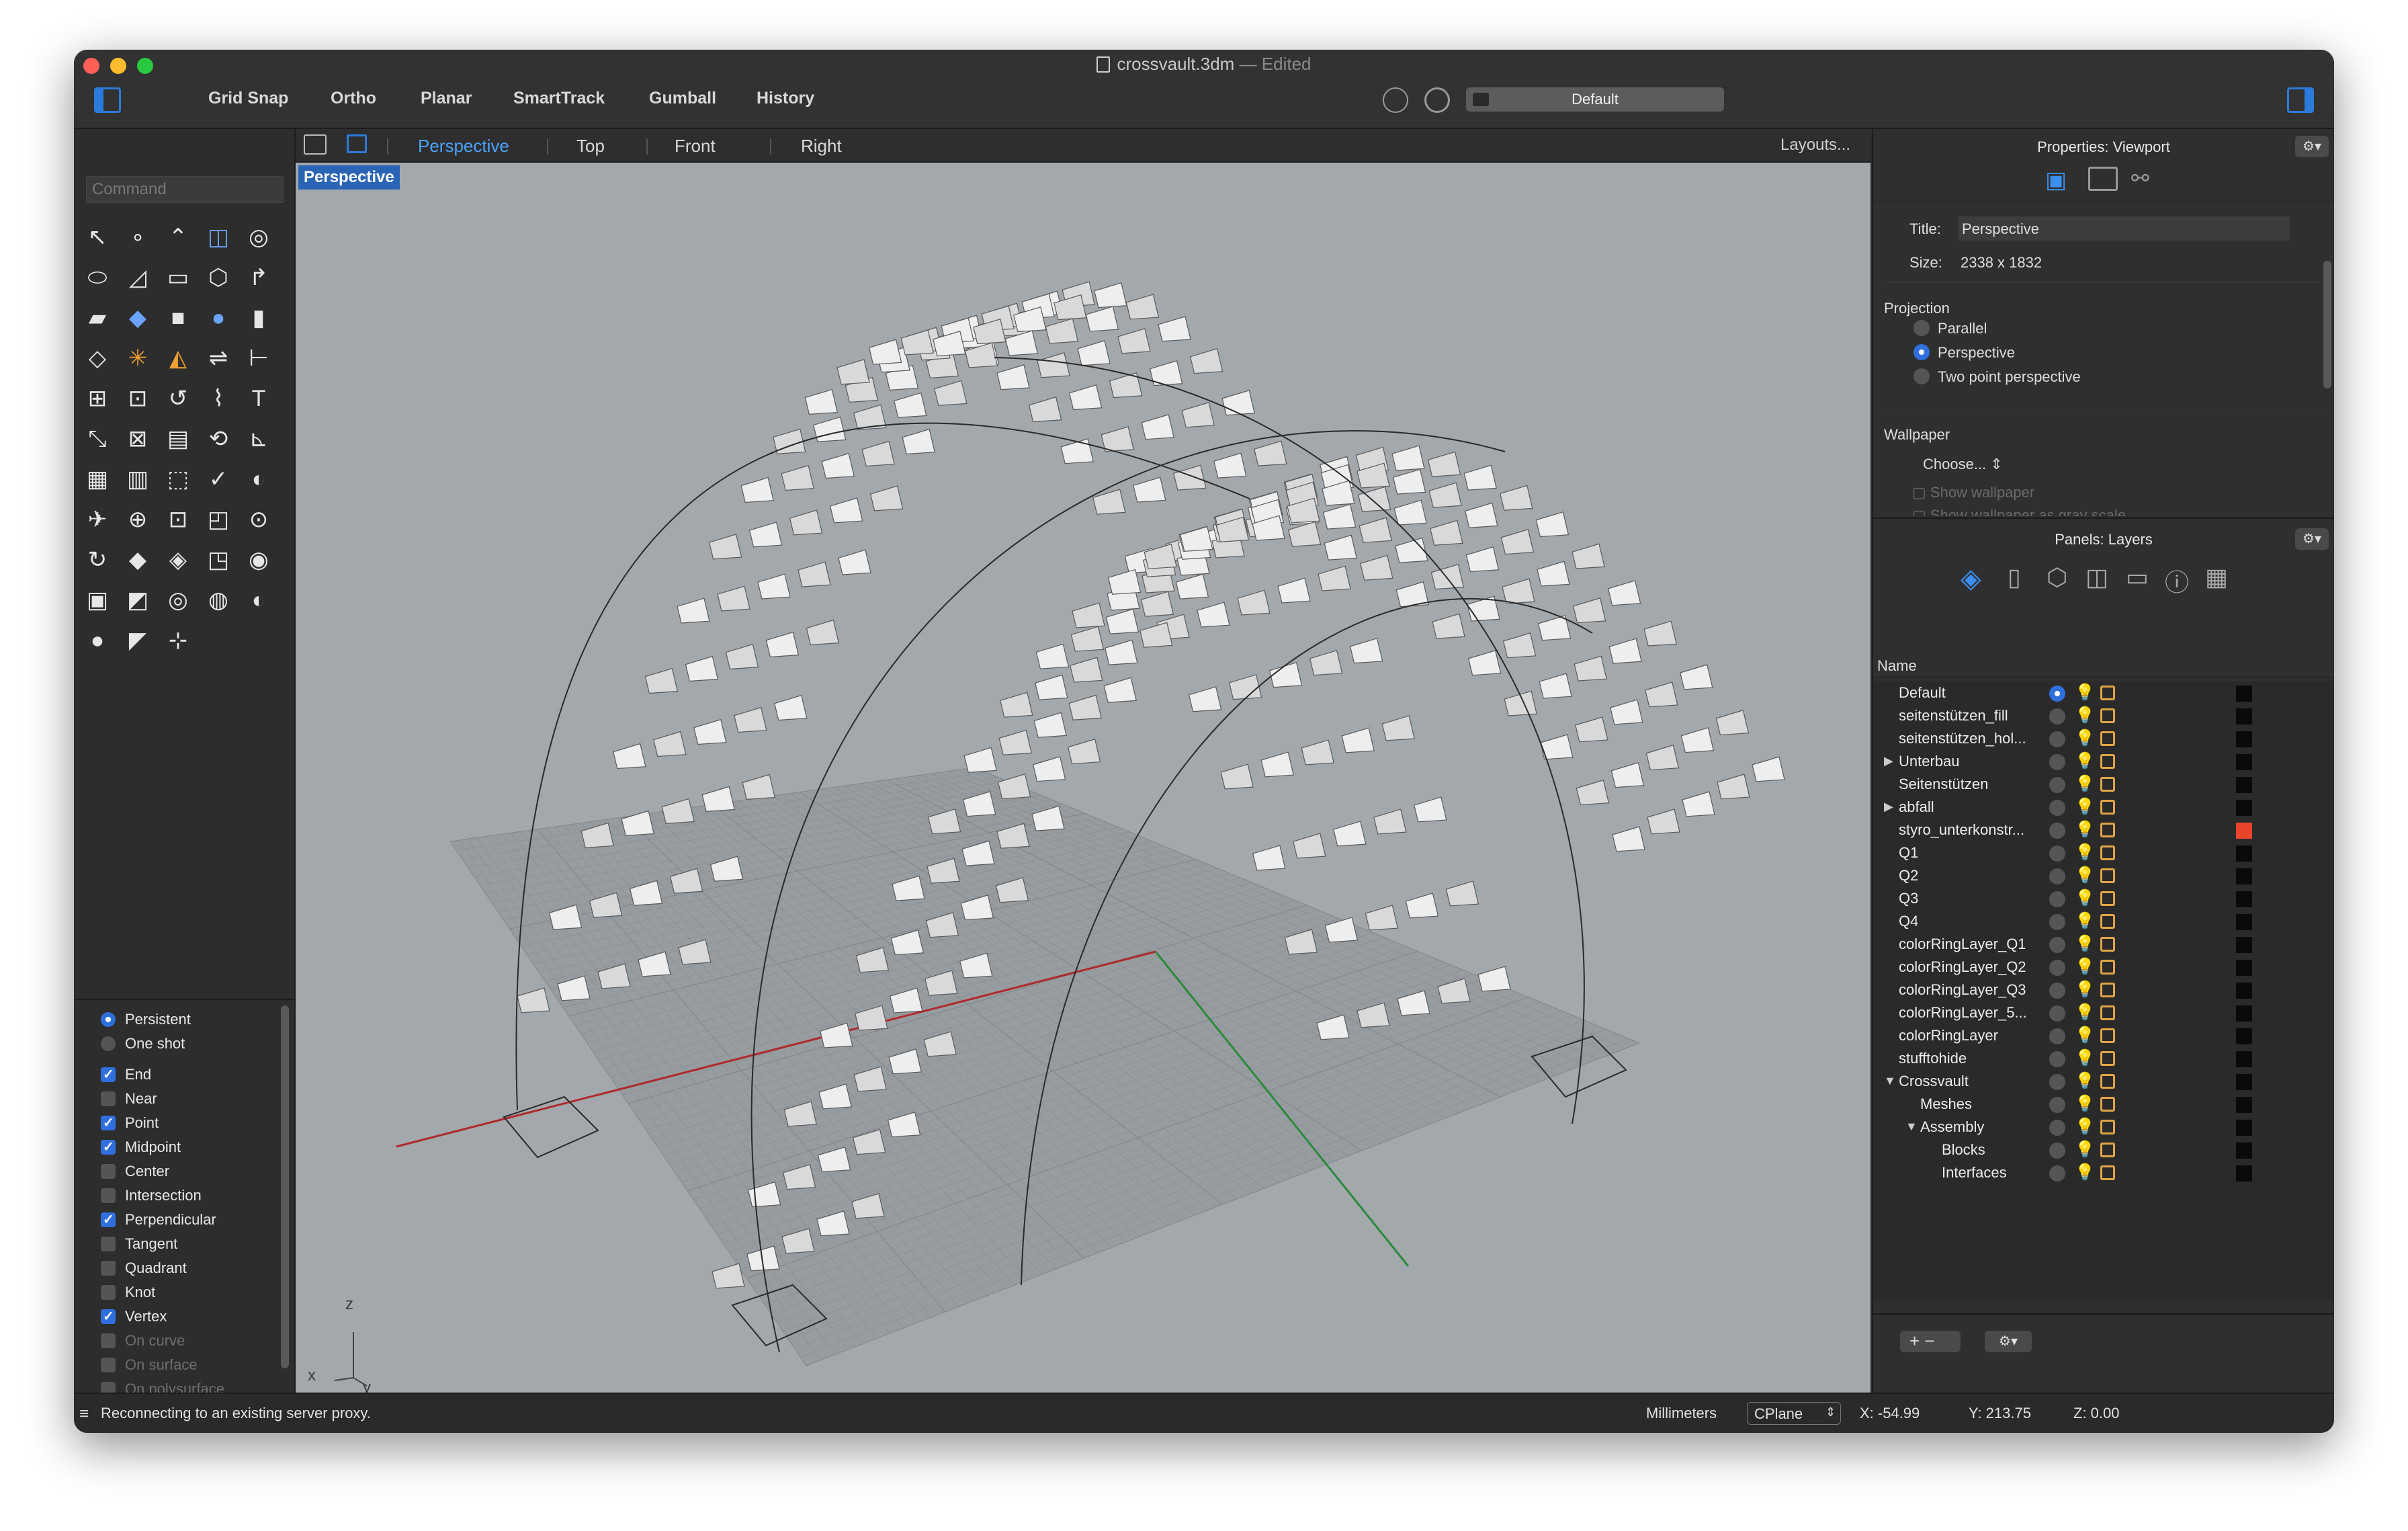 This screenshot has width=2408, height=1531. What do you see at coordinates (1973, 493) in the screenshot?
I see `show-wallpaper-checkbox: ▢ Show wallpaper` at bounding box center [1973, 493].